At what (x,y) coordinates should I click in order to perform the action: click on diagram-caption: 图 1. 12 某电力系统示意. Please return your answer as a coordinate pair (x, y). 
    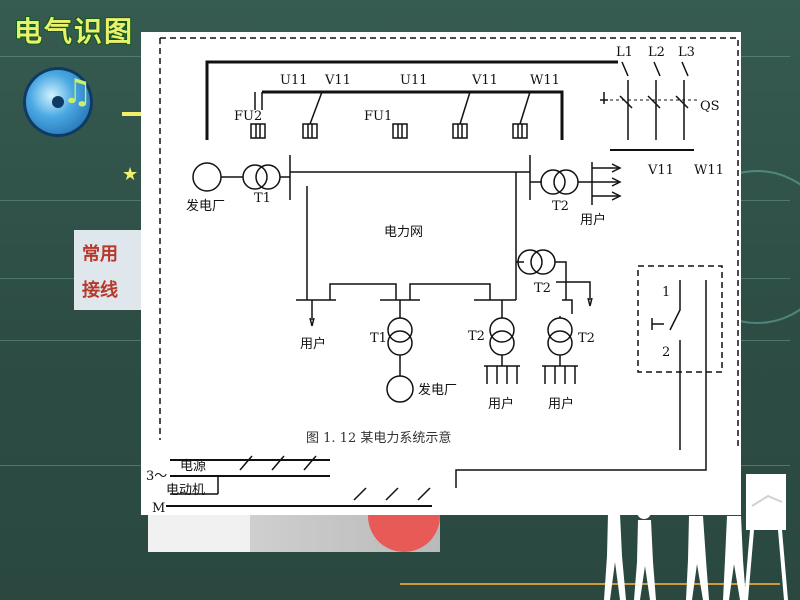
    Looking at the image, I should click on (378, 438).